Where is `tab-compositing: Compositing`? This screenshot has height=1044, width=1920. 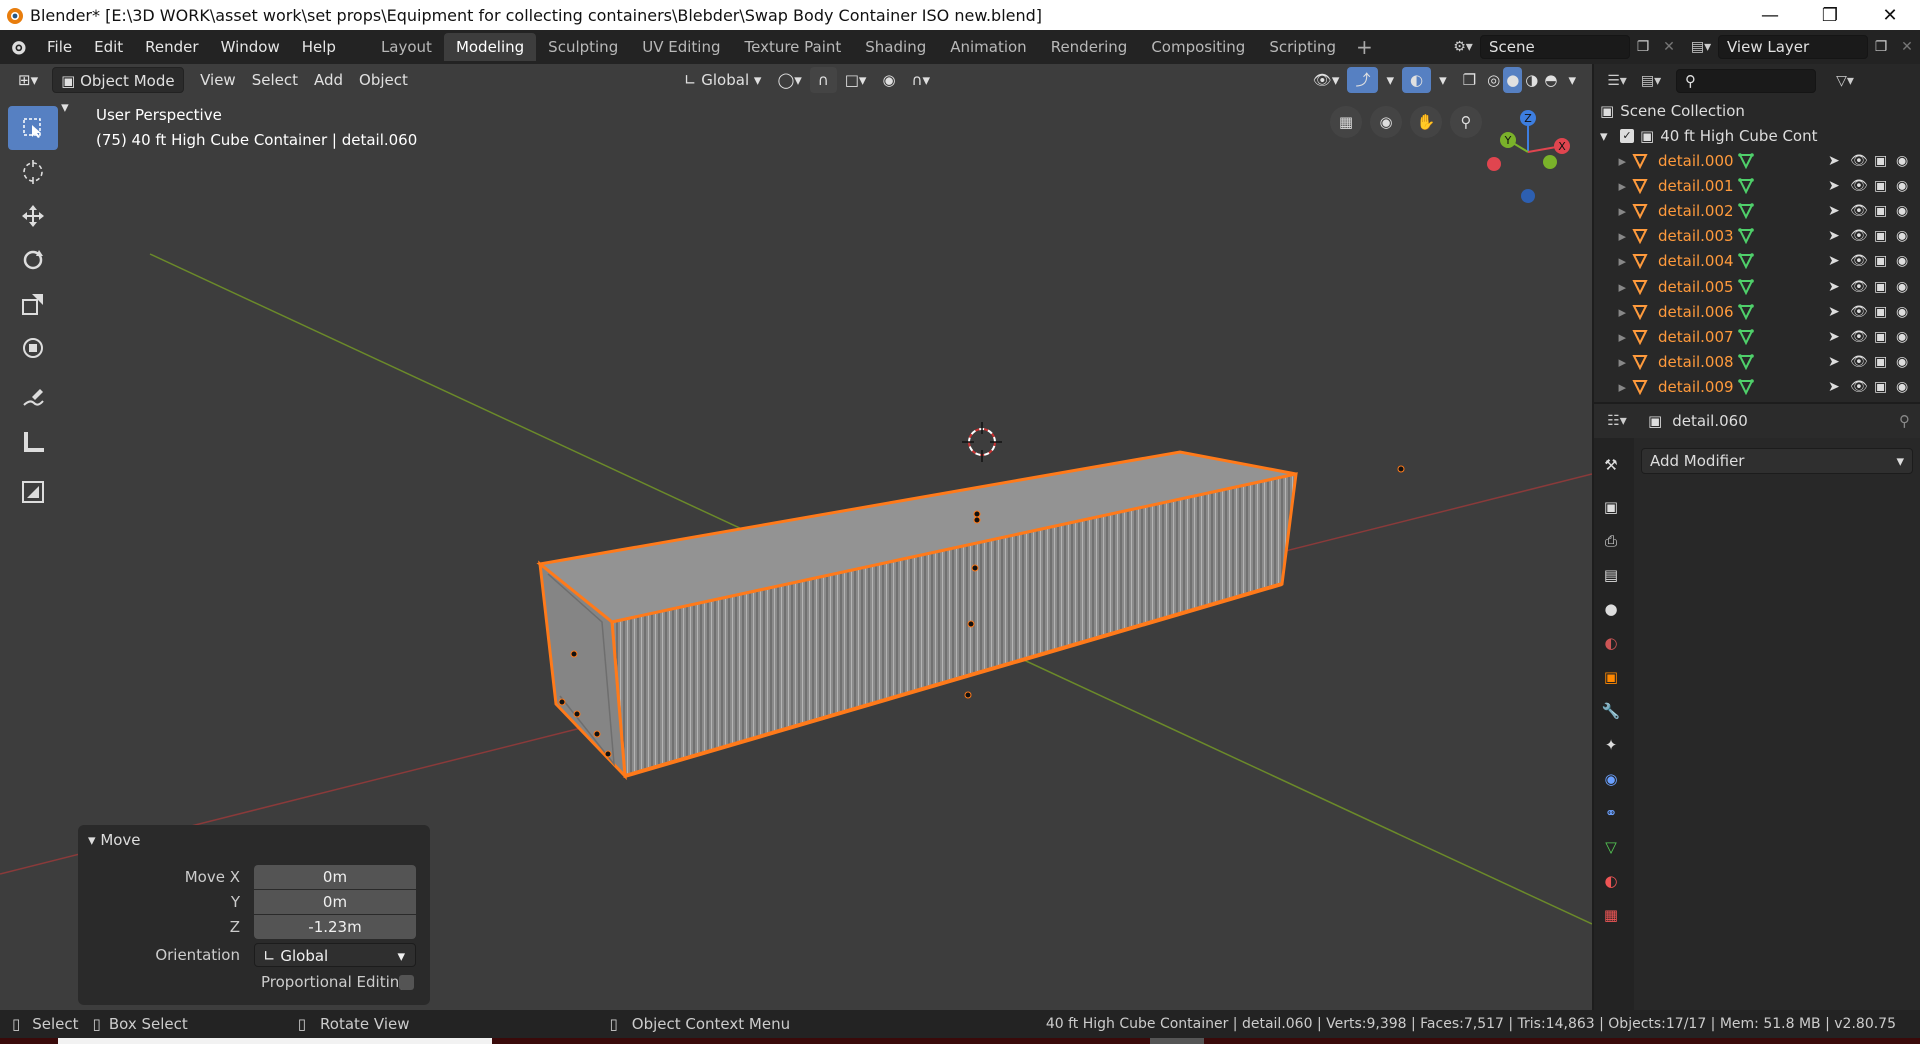 tab-compositing: Compositing is located at coordinates (1198, 47).